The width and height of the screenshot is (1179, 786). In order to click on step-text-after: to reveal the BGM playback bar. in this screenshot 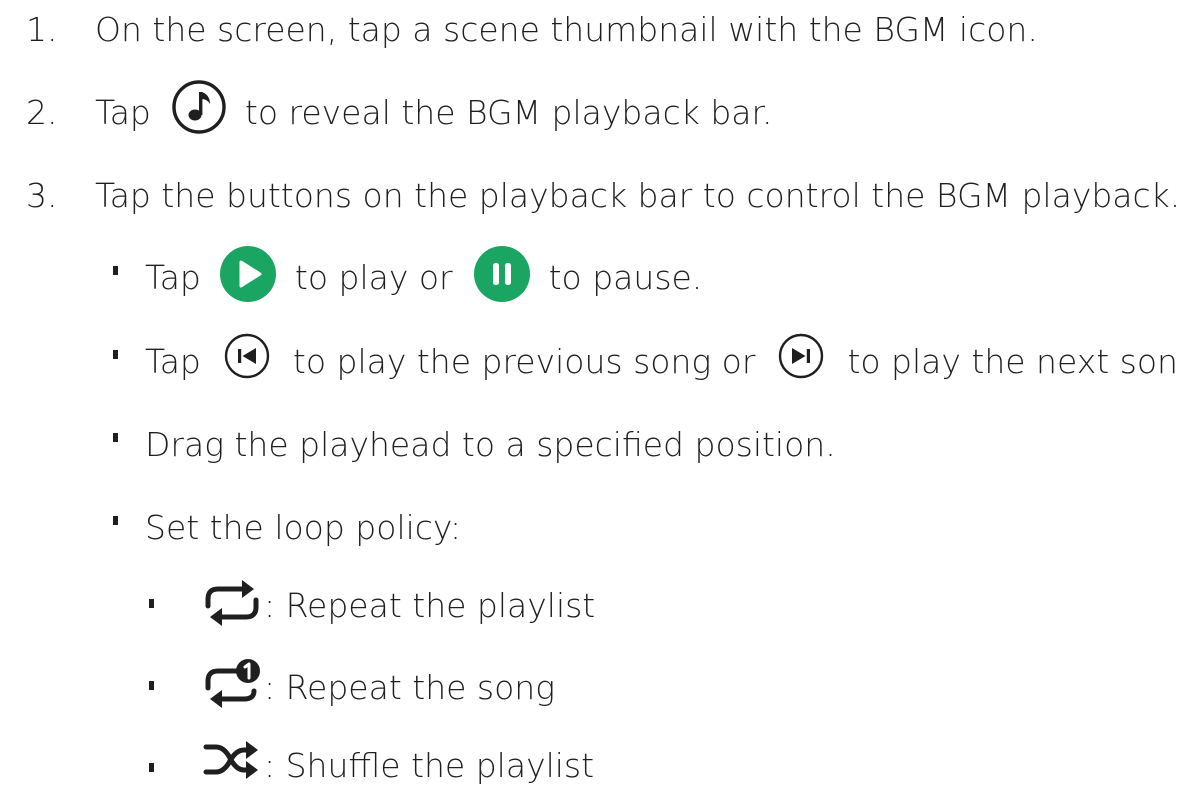, I will do `click(508, 112)`.